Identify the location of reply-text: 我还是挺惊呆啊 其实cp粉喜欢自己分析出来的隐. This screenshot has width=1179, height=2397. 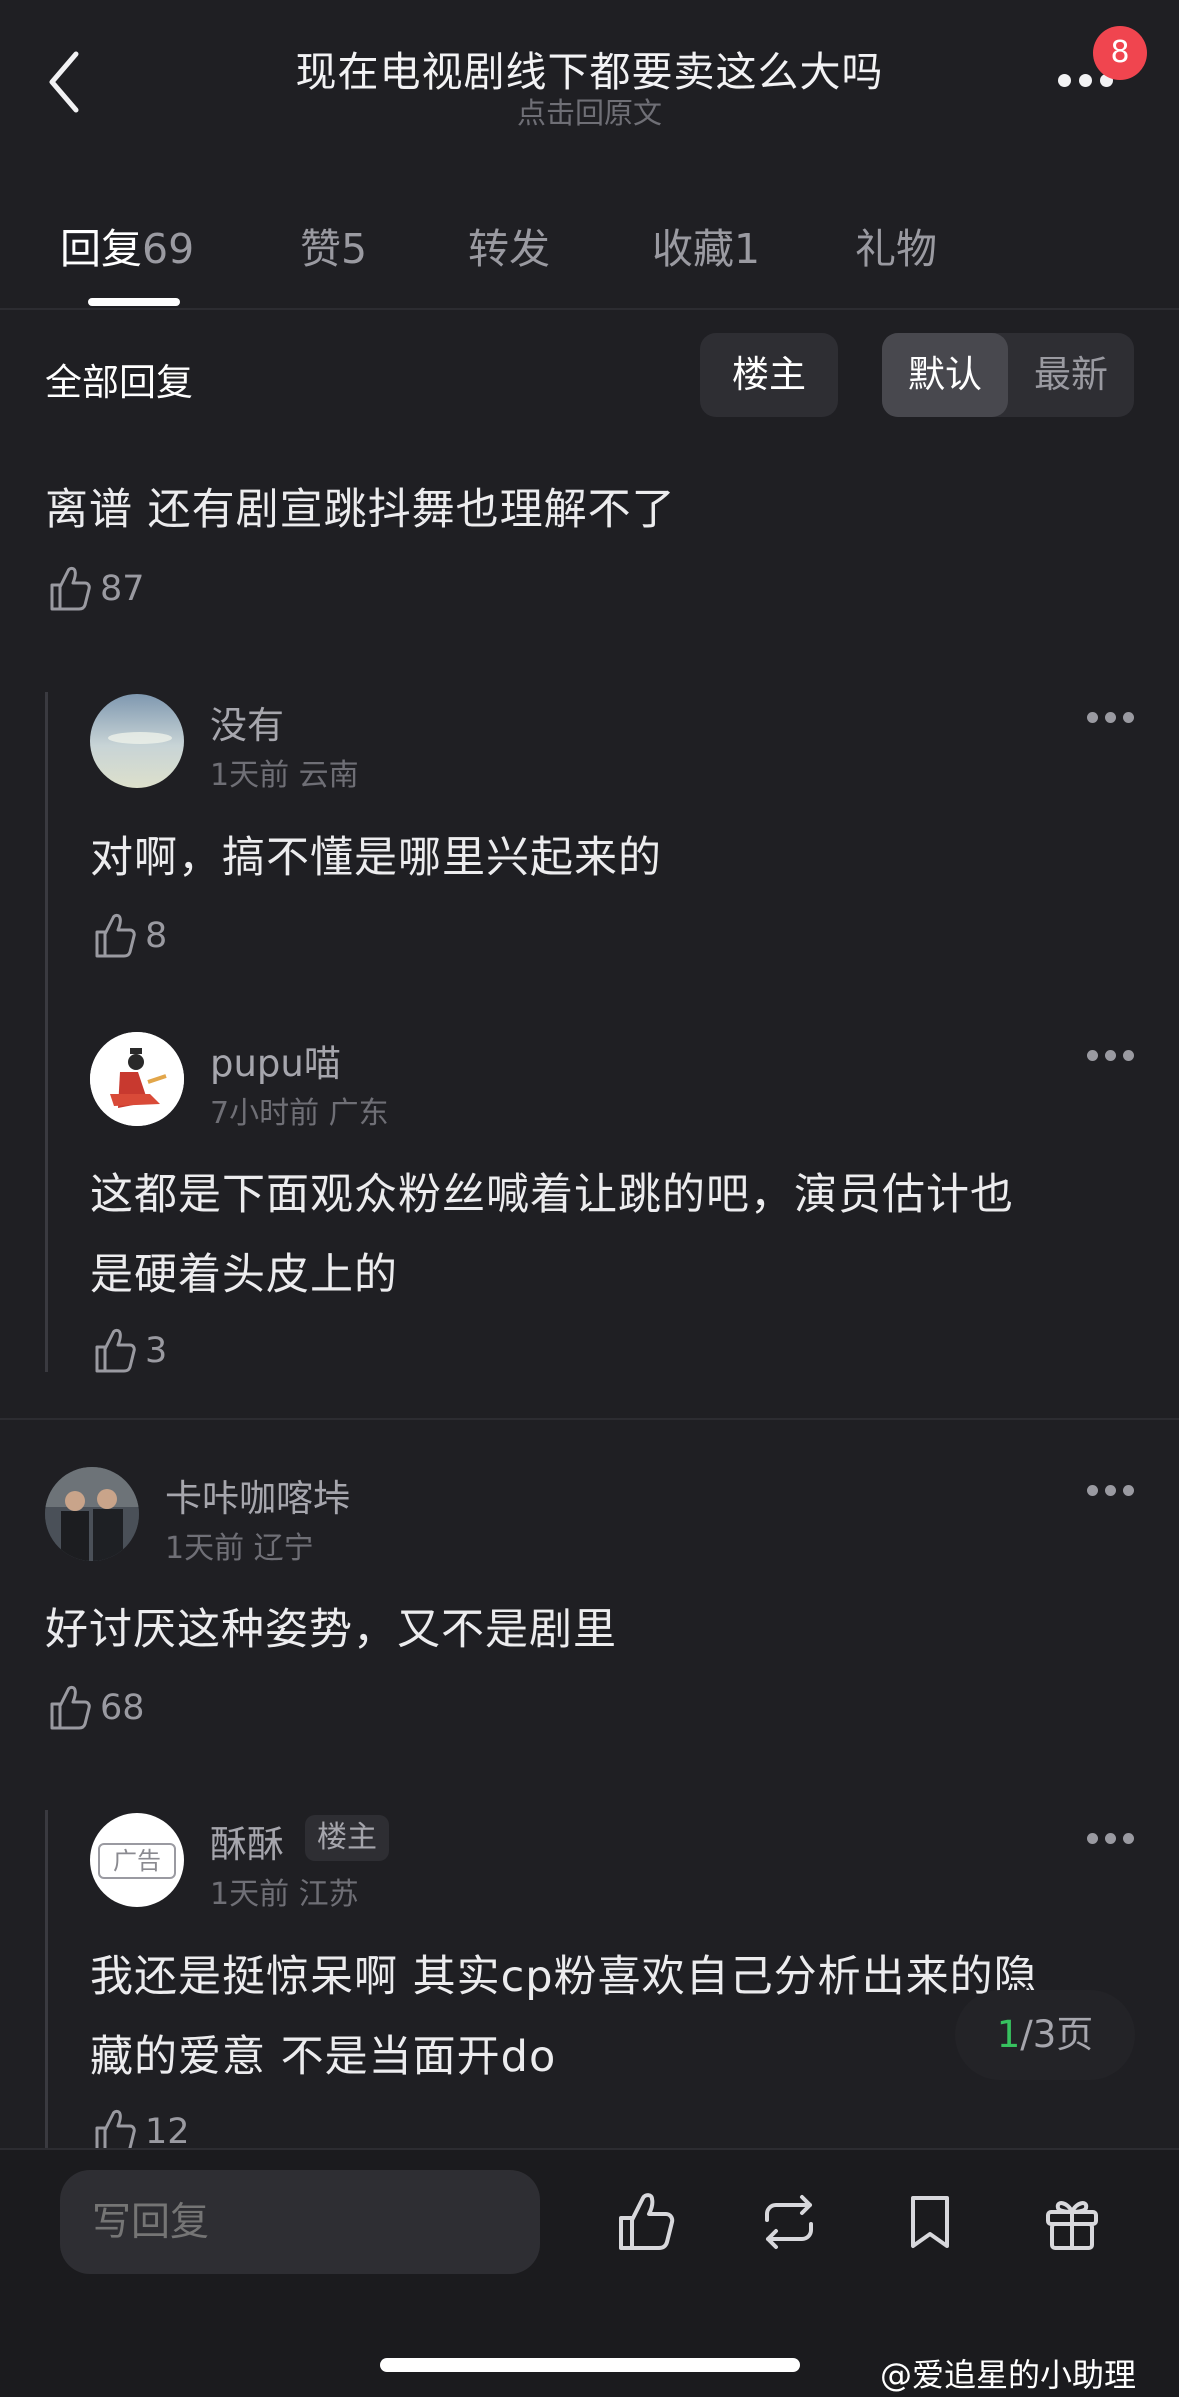
(564, 1977).